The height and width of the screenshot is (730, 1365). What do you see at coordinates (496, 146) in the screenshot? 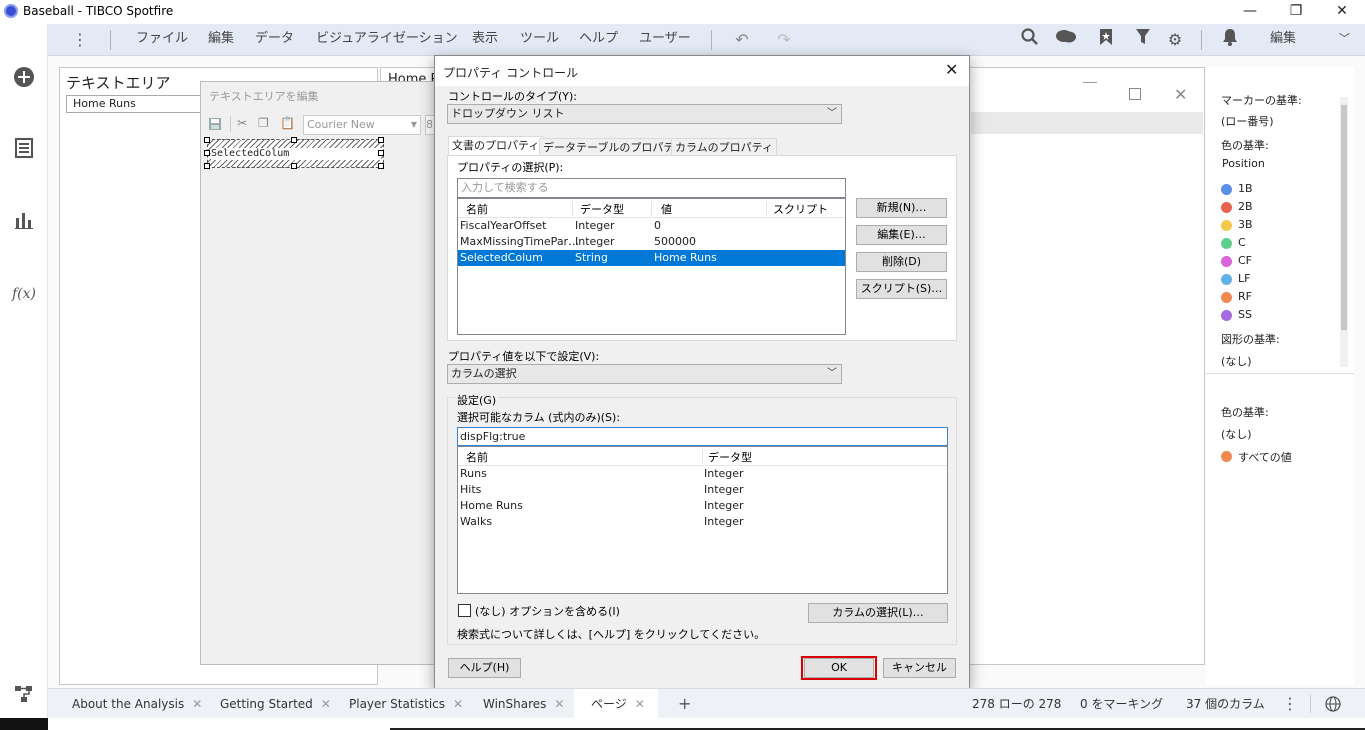
I see `tab-document-properties: 文書のプロパティ` at bounding box center [496, 146].